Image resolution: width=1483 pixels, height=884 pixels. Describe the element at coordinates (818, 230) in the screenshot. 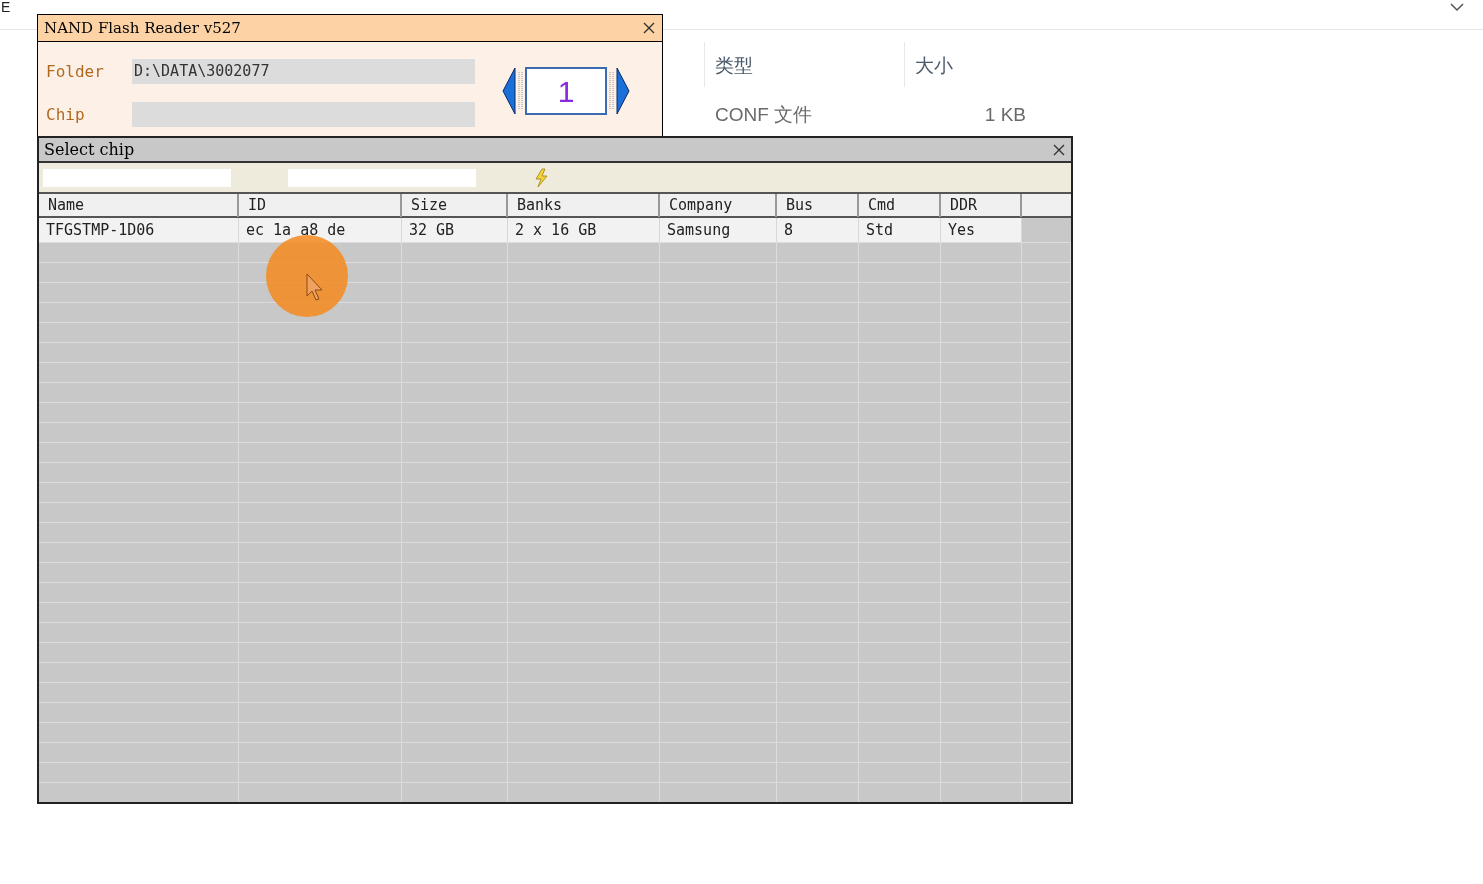

I see `table-cell: 8` at that location.